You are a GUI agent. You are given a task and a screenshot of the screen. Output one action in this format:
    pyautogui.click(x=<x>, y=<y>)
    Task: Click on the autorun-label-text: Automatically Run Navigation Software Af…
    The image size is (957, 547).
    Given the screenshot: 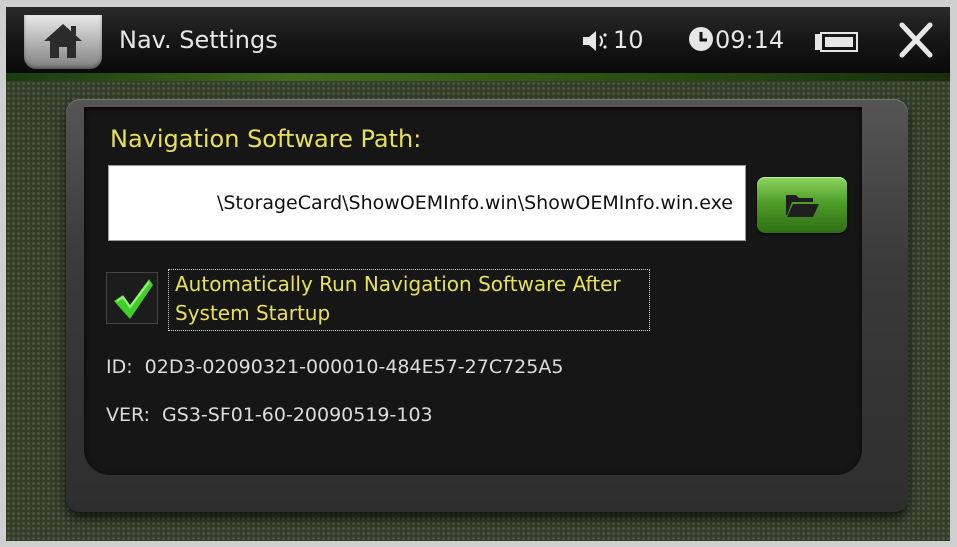 What is the action you would take?
    pyautogui.click(x=398, y=298)
    